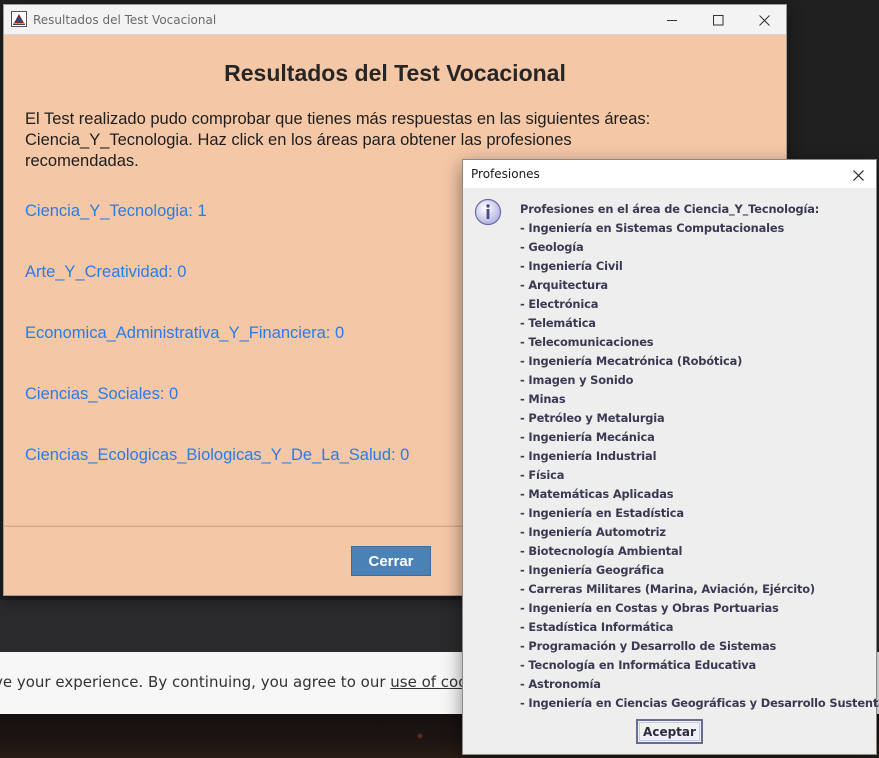  I want to click on window-title: Resultados del Test Vocacional, so click(125, 20).